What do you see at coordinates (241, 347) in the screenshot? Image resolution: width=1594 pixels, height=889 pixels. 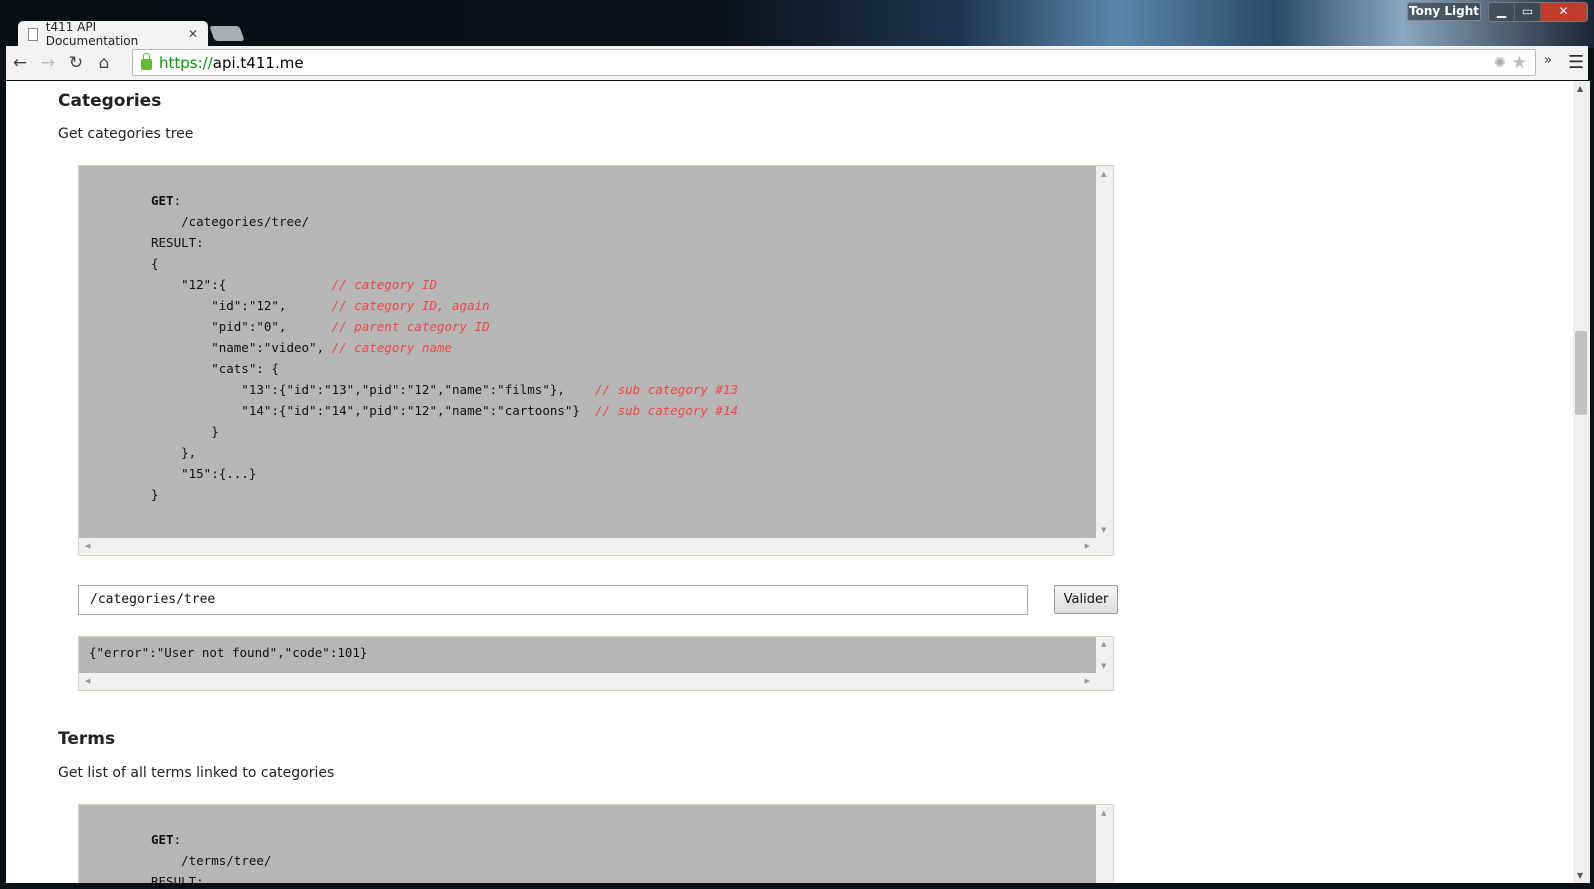 I see `code-text: "name":"video",` at bounding box center [241, 347].